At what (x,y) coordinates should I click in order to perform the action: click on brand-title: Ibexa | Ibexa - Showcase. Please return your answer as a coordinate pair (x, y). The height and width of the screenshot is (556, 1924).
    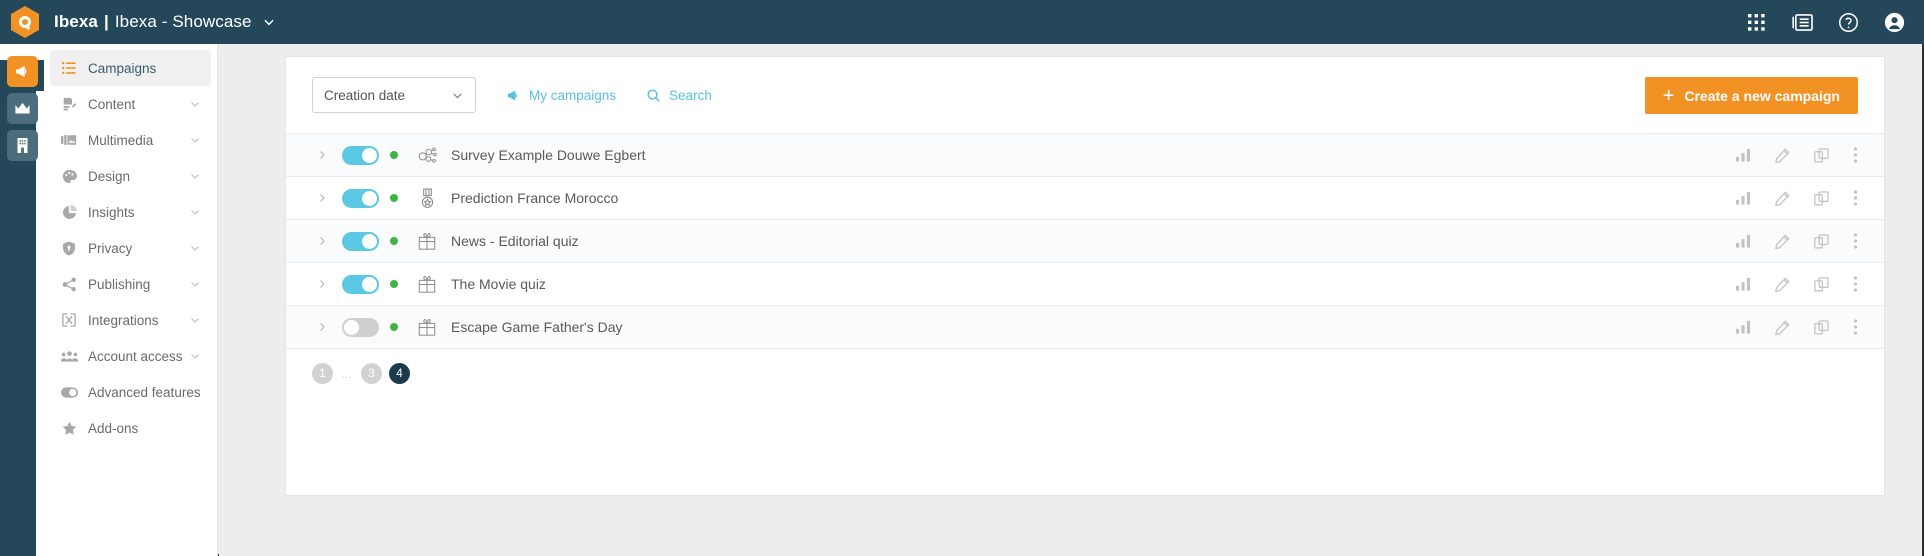
    Looking at the image, I should click on (153, 22).